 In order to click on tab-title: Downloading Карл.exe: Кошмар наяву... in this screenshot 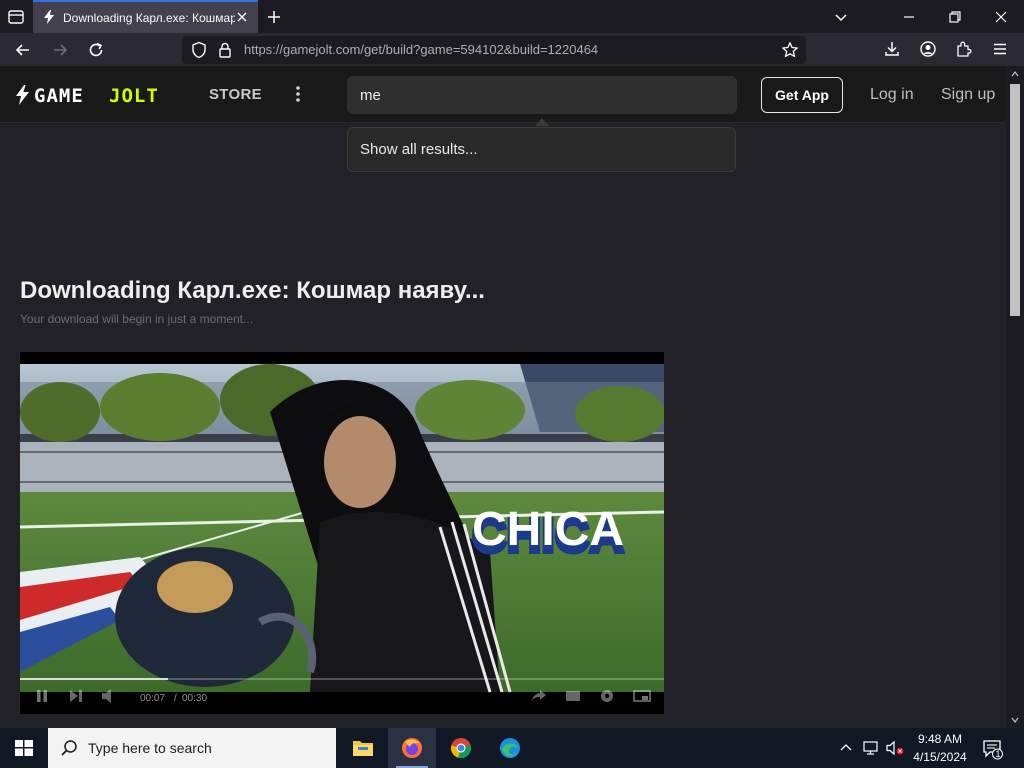, I will do `click(149, 18)`.